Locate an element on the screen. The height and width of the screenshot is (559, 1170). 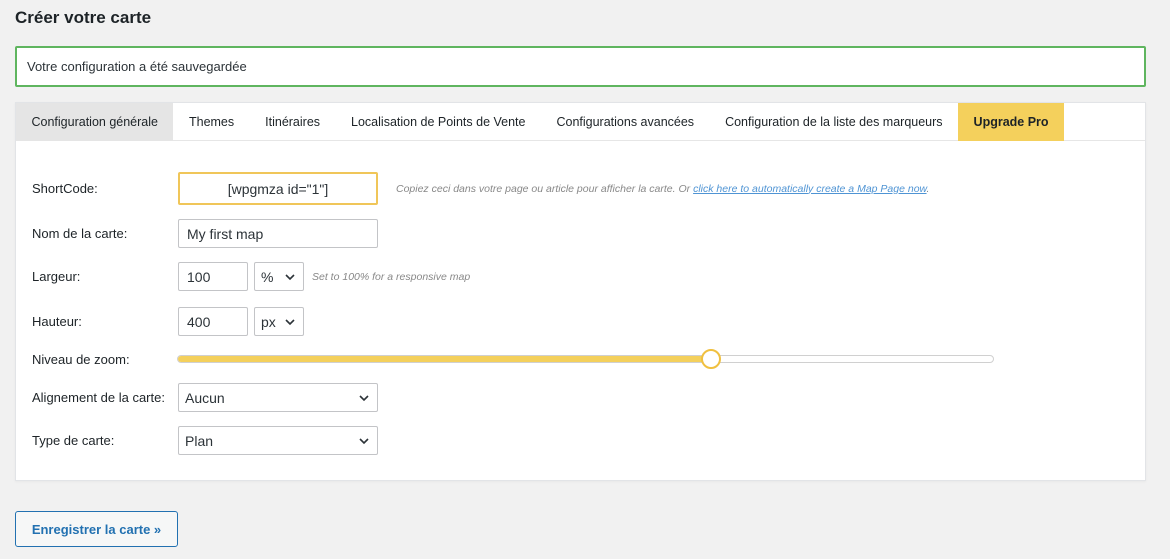
width-input: 100 is located at coordinates (213, 276).